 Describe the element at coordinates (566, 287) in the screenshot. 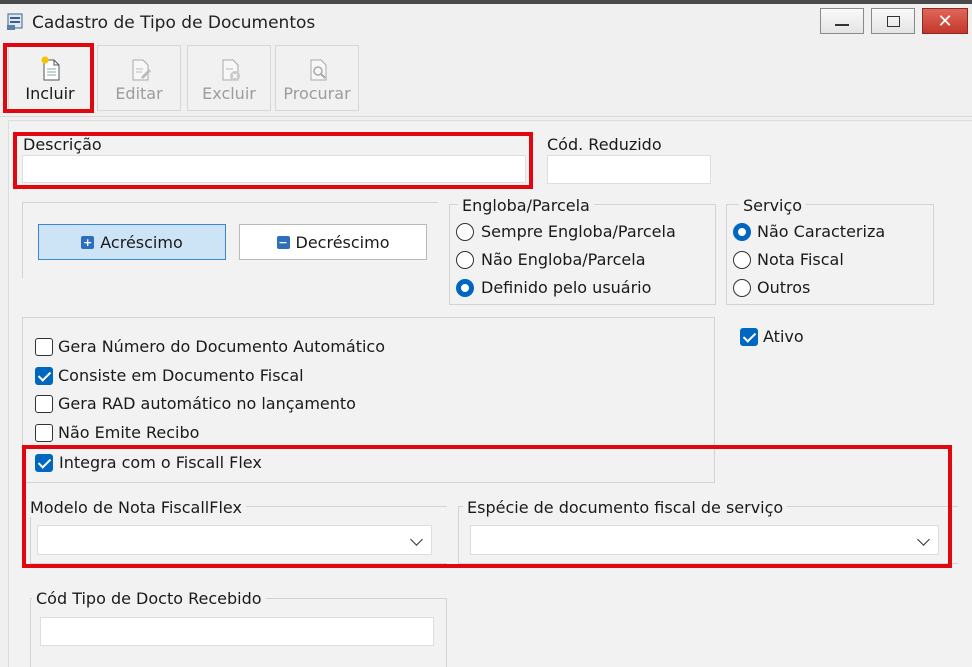

I see `engloba-option-definido: Definido pelo usuário` at that location.